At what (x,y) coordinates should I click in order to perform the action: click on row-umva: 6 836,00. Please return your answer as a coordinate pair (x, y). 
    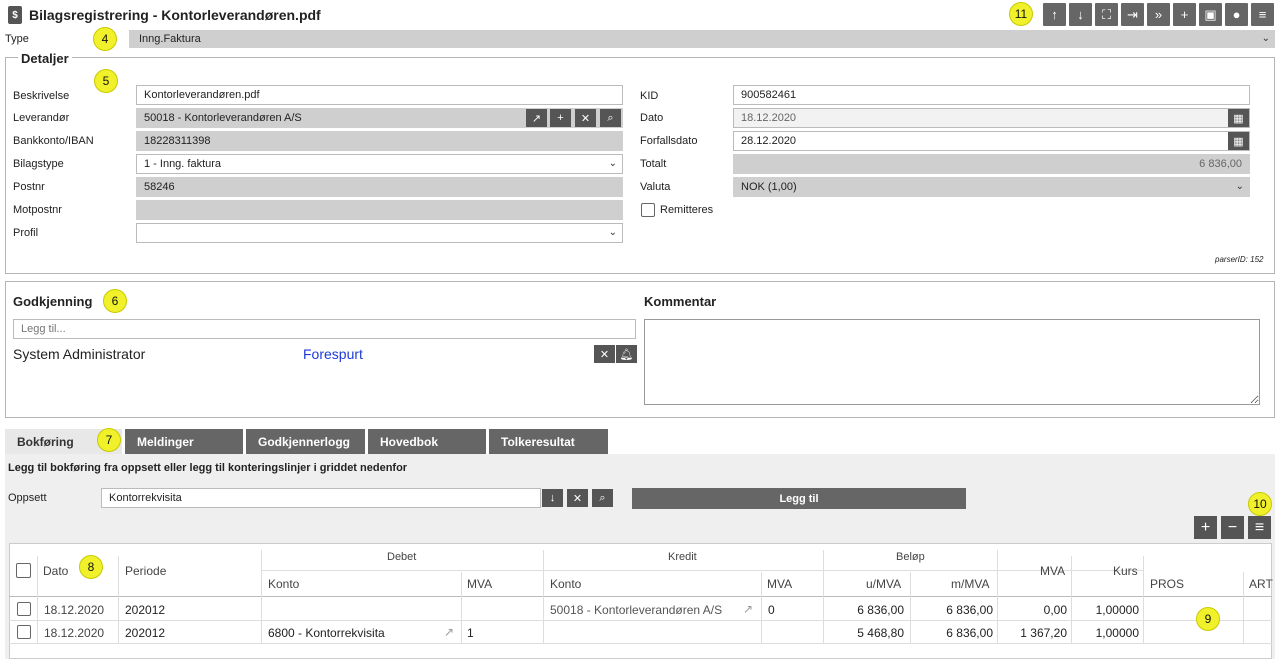
    Looking at the image, I should click on (863, 610).